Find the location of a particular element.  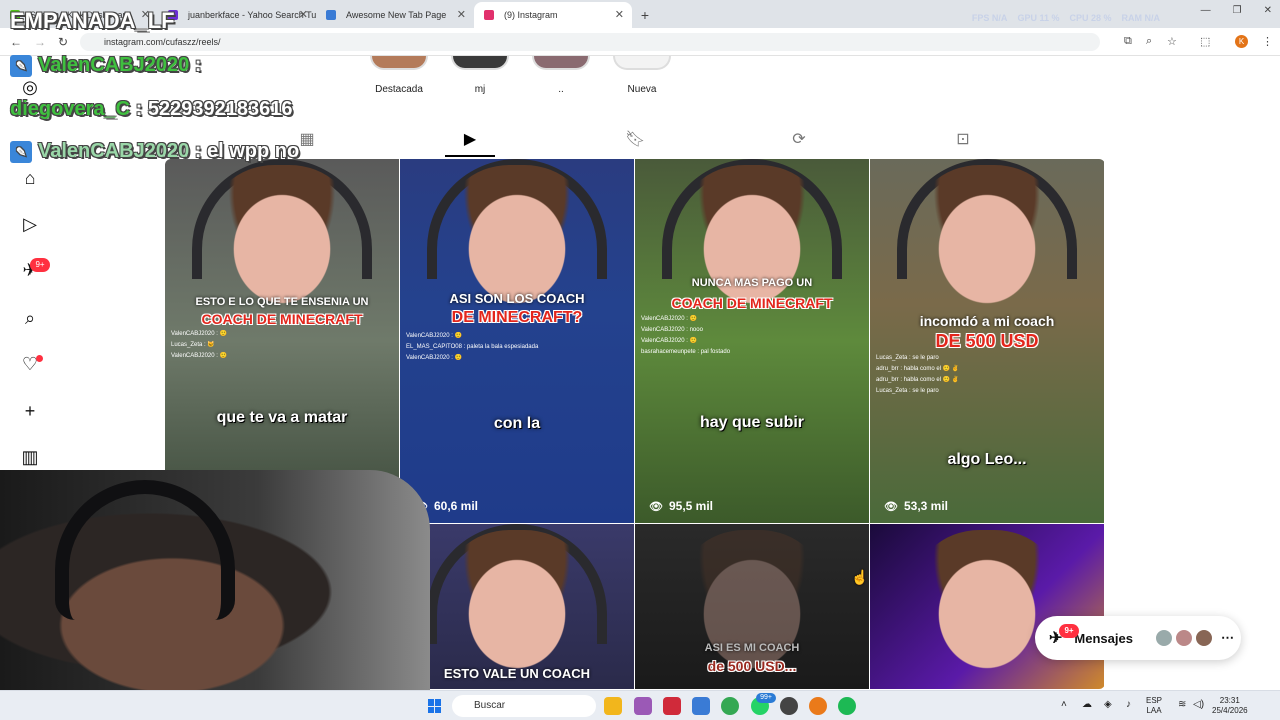

highlight-nueva: Nueva is located at coordinates (642, 75).